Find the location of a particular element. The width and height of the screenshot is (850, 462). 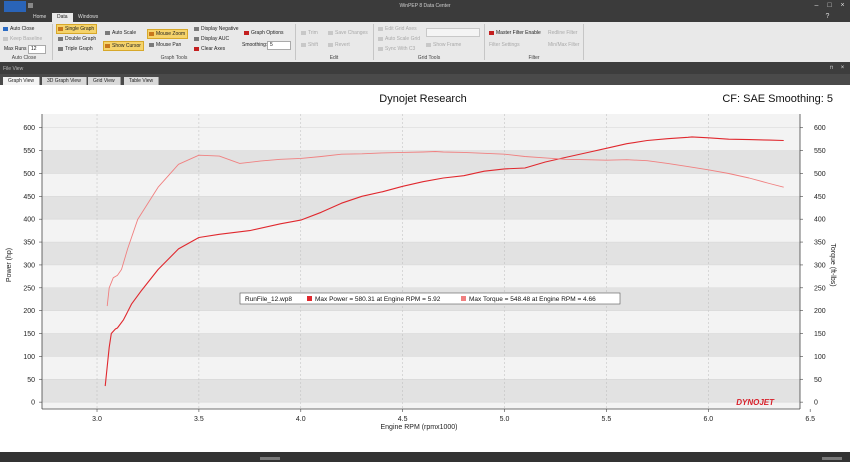

keep-baseline-button: Keep Baseline is located at coordinates (23, 39).